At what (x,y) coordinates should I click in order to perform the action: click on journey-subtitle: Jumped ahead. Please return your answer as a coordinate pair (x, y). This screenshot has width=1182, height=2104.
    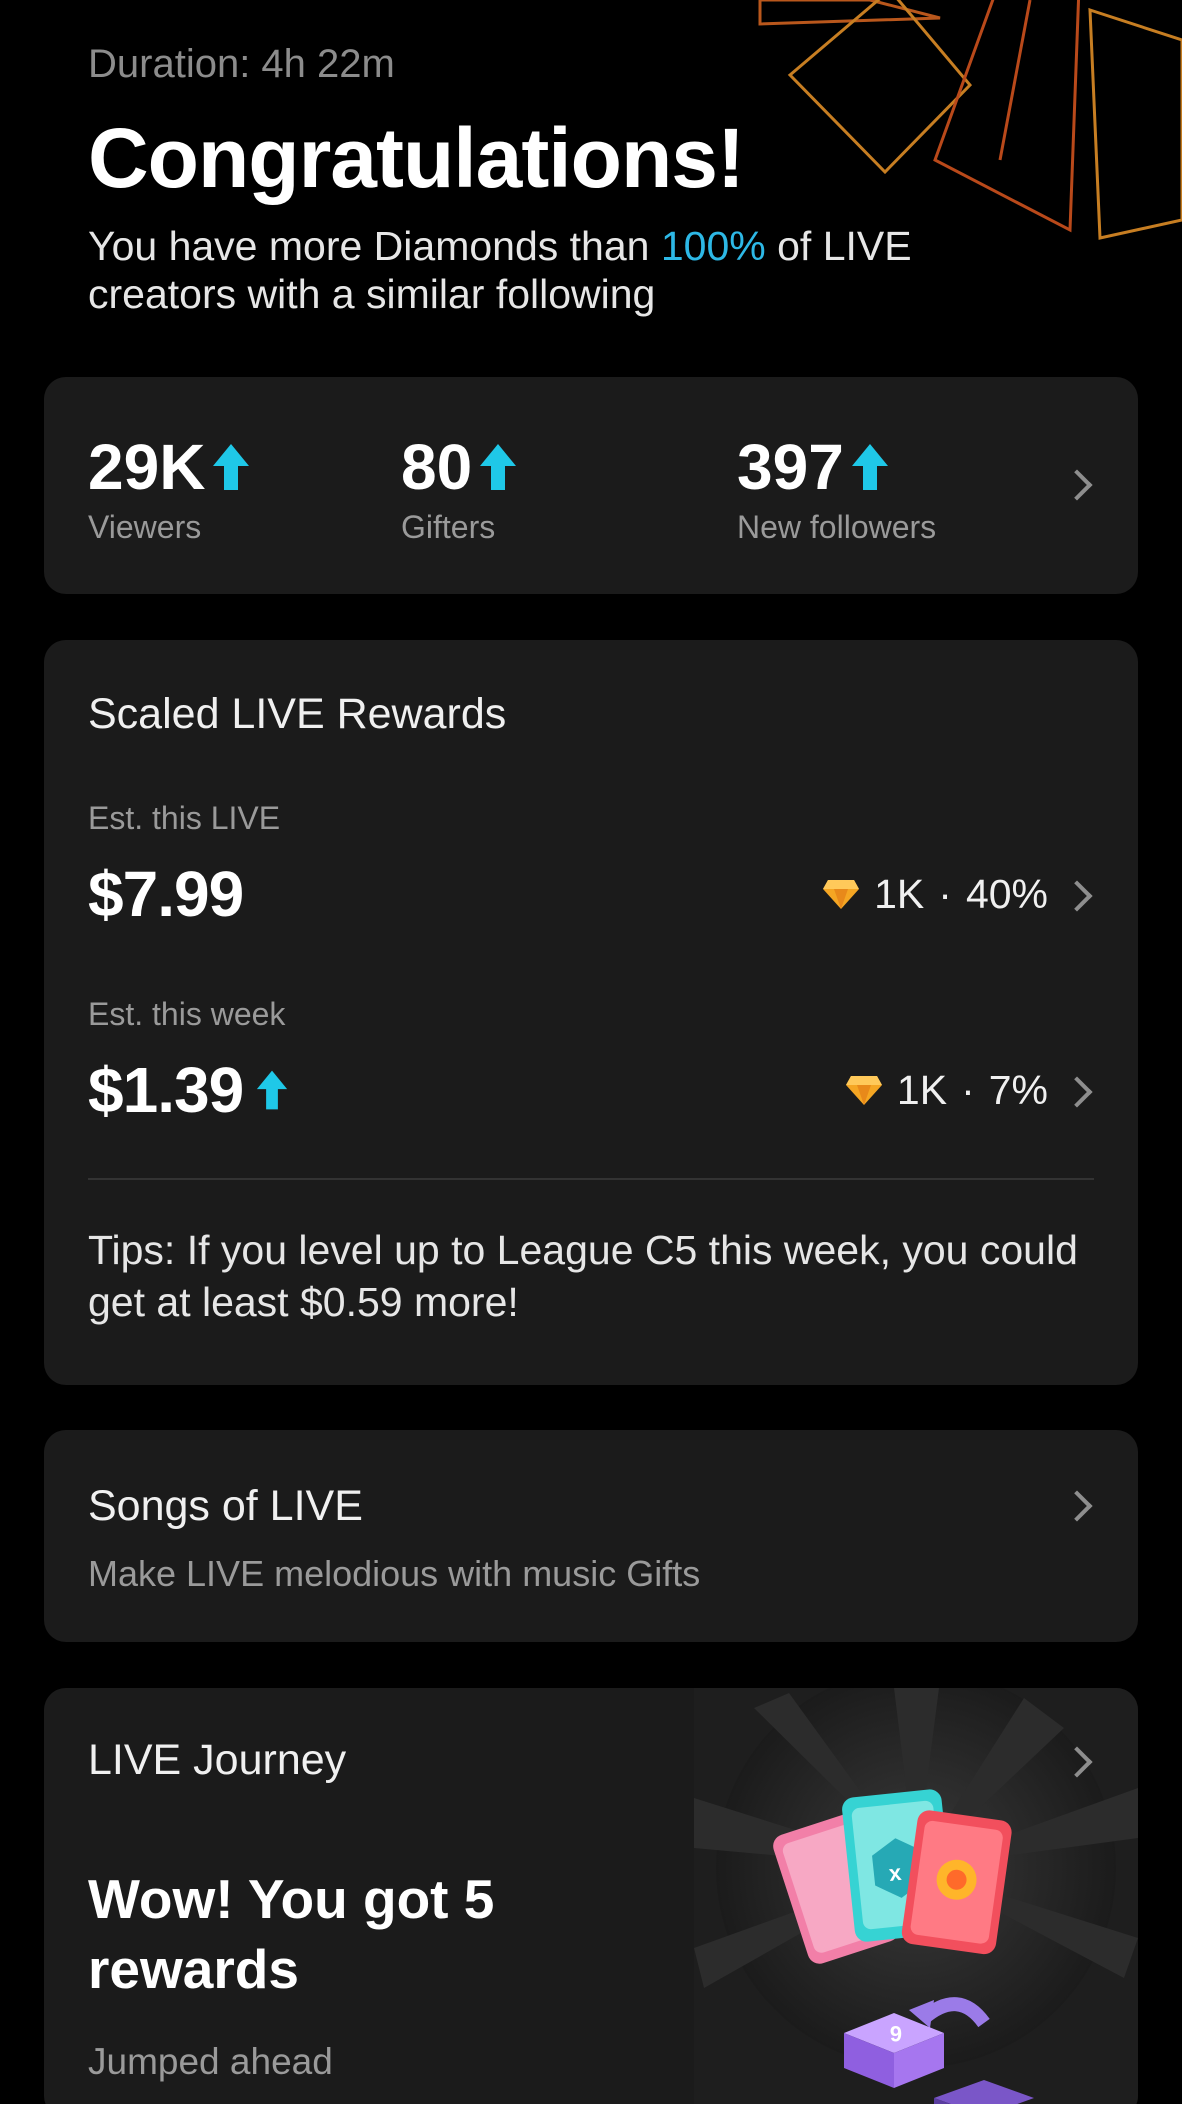
    Looking at the image, I should click on (210, 2061).